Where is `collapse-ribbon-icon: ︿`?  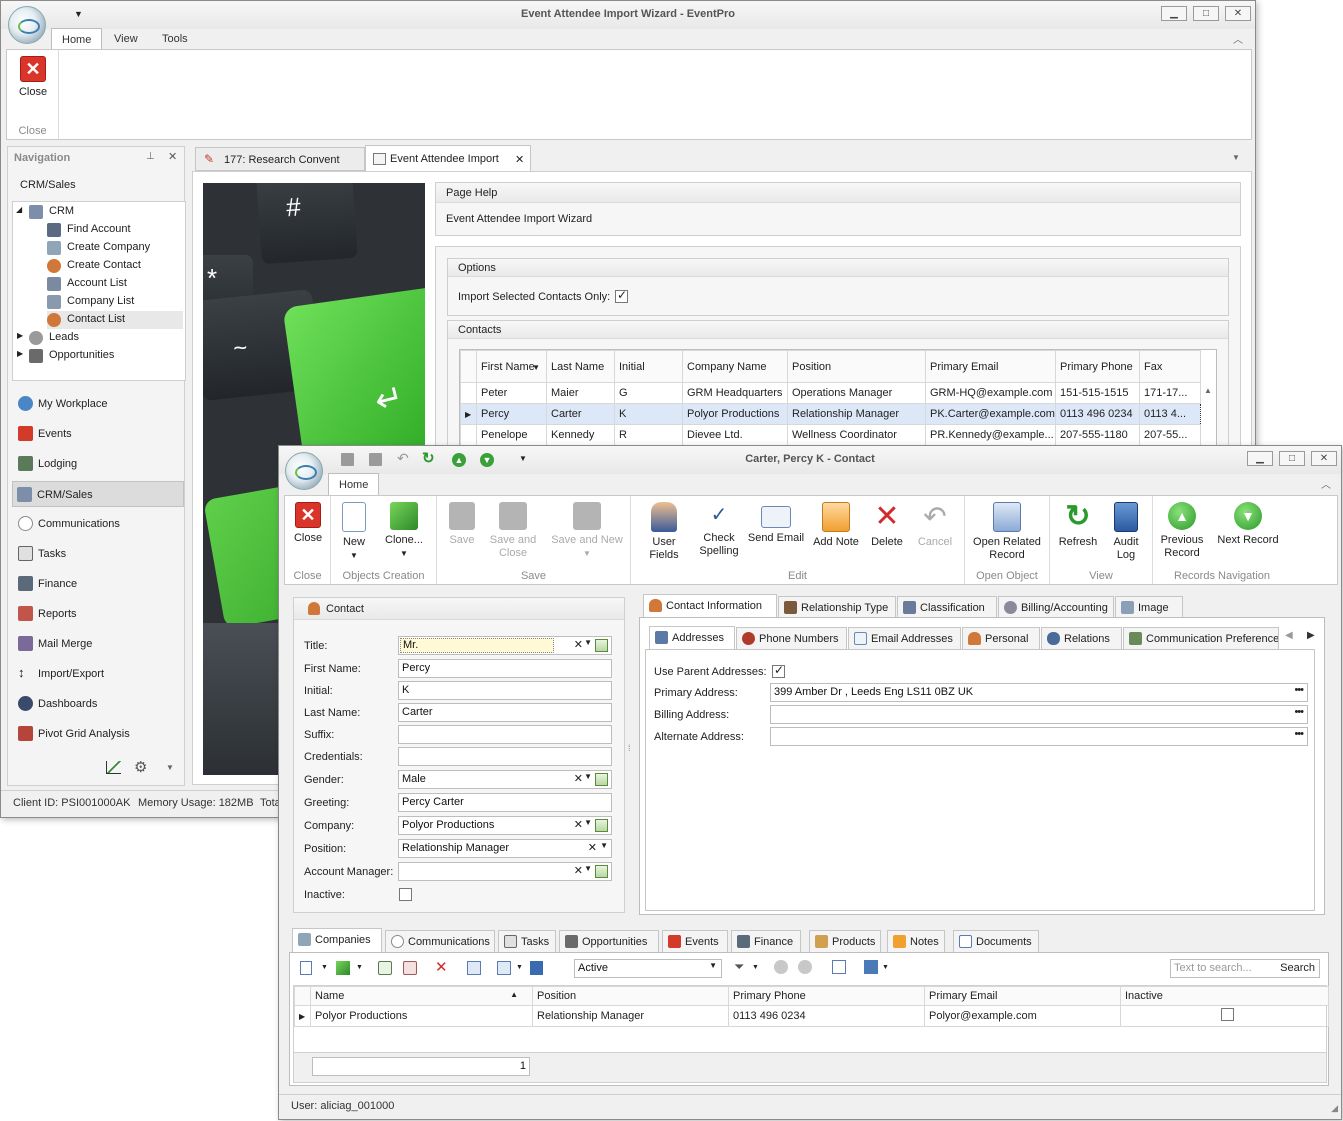
collapse-ribbon-icon: ︿ is located at coordinates (1238, 38).